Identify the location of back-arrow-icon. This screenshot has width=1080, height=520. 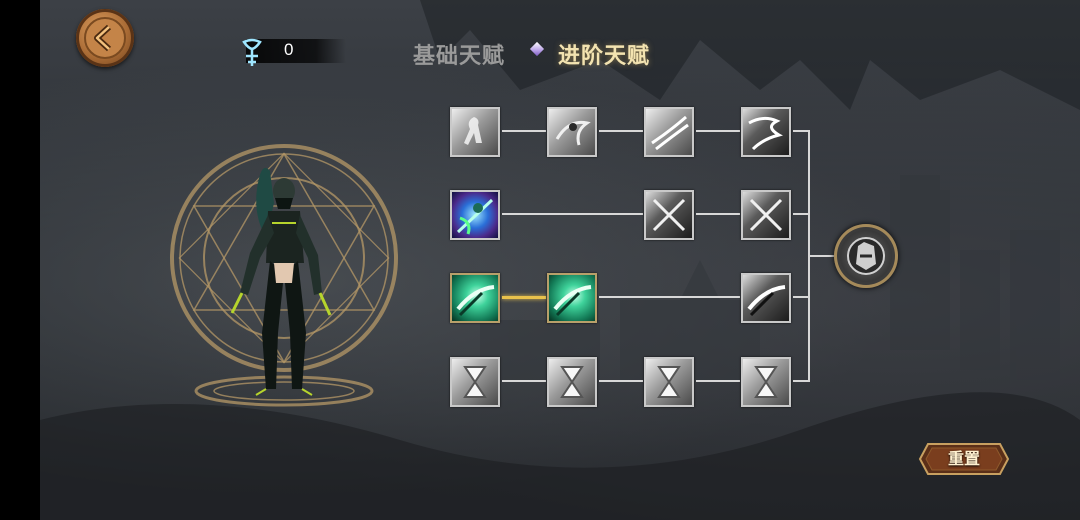
(105, 38).